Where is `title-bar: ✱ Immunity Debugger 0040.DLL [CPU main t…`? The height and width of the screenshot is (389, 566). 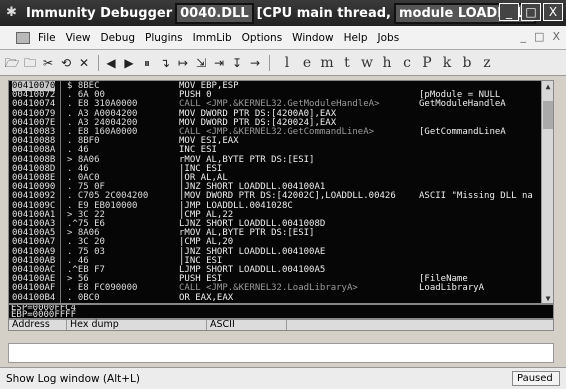 title-bar: ✱ Immunity Debugger 0040.DLL [CPU main t… is located at coordinates (283, 13).